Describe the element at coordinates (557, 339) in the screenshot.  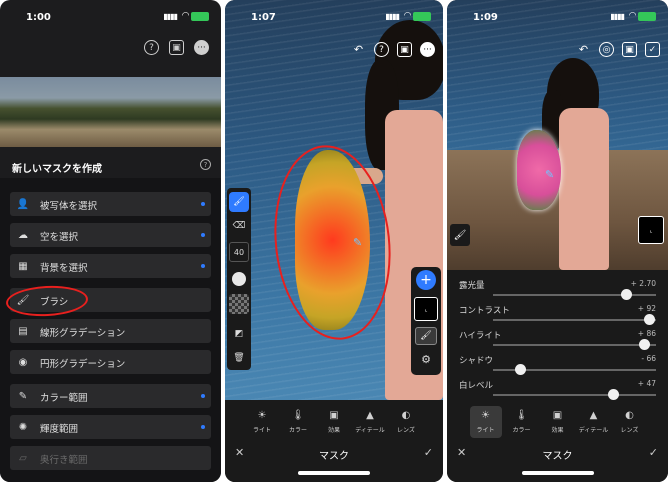
I see `slider-highlights: ハイライト + 86` at that location.